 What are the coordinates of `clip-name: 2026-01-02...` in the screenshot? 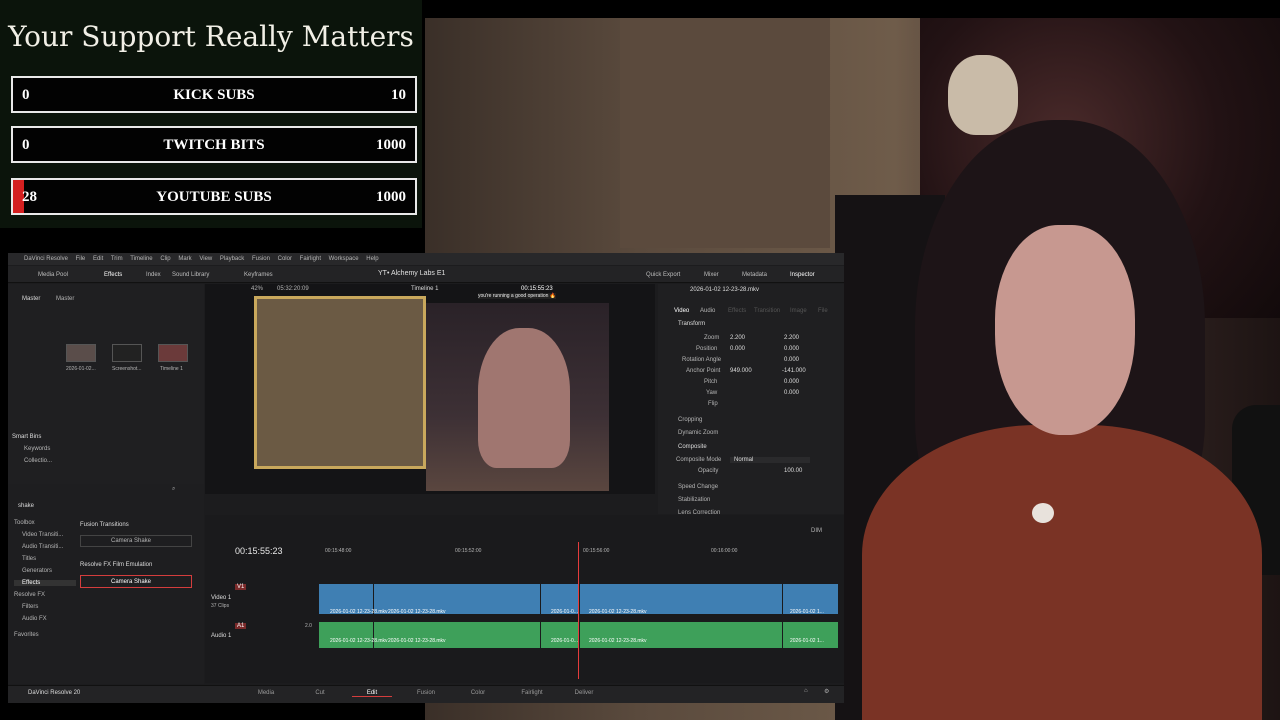 It's located at (81, 369).